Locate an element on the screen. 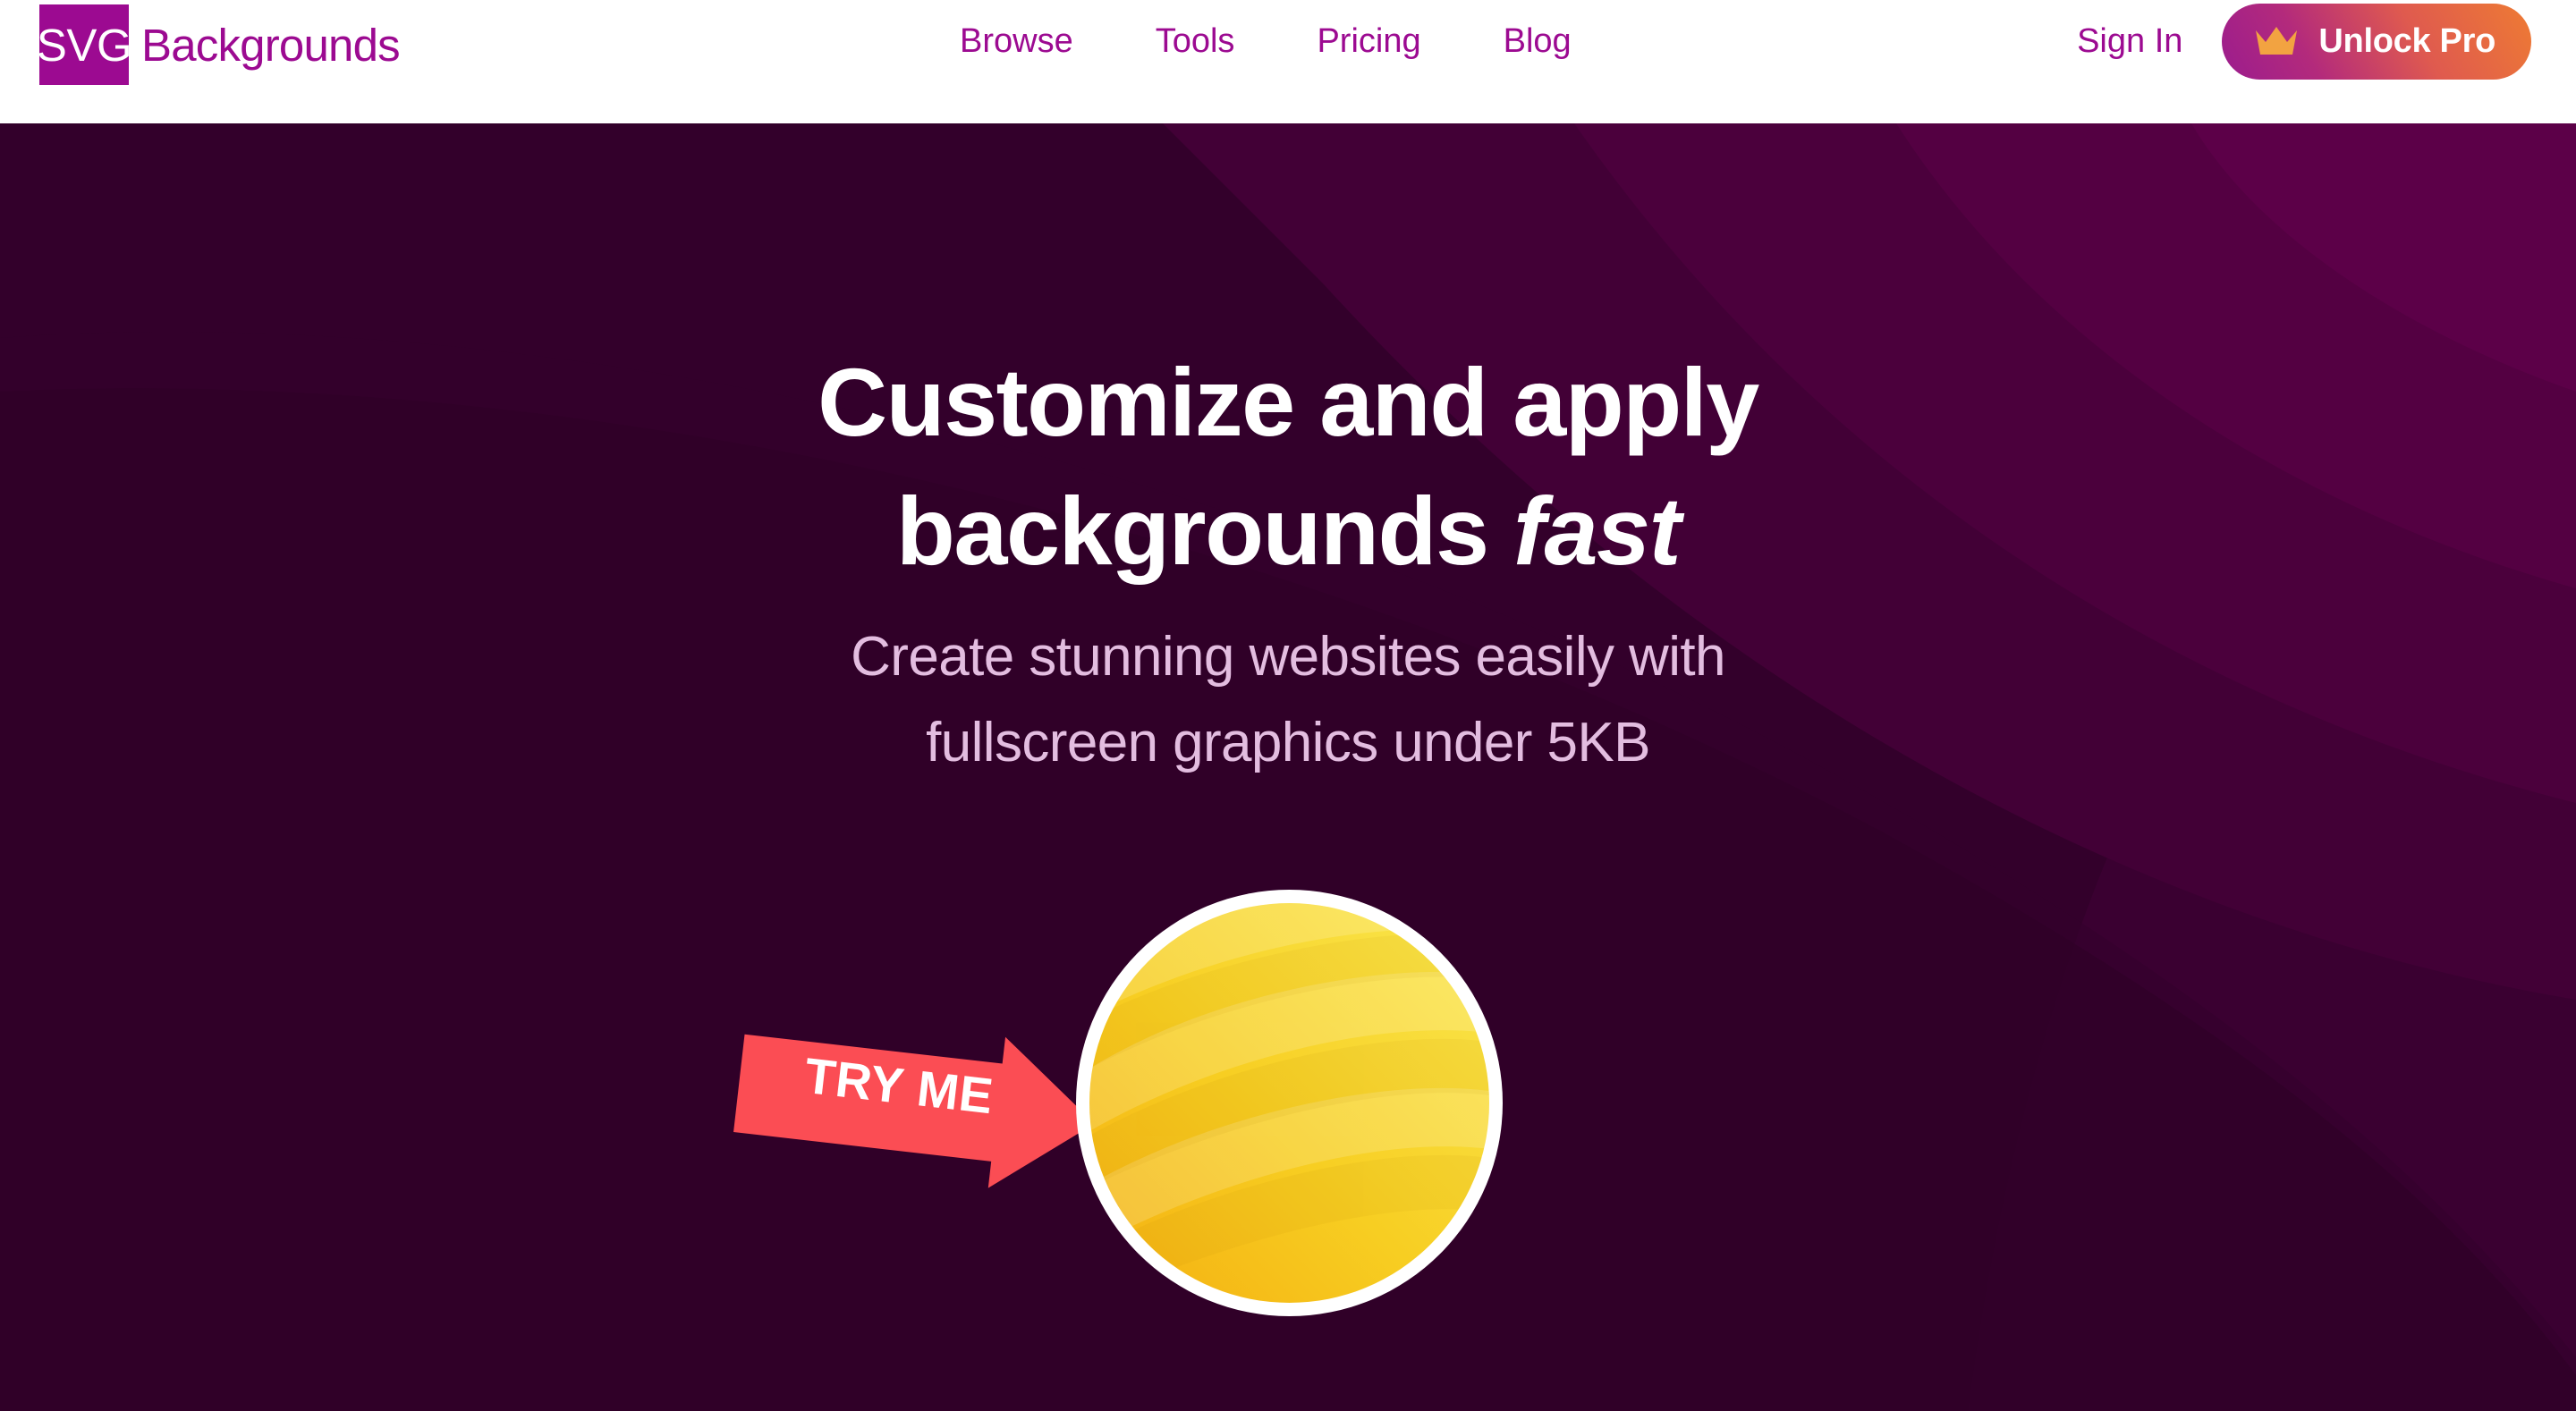  hero-title-line-2-plain: backgrounds is located at coordinates (1204, 530).